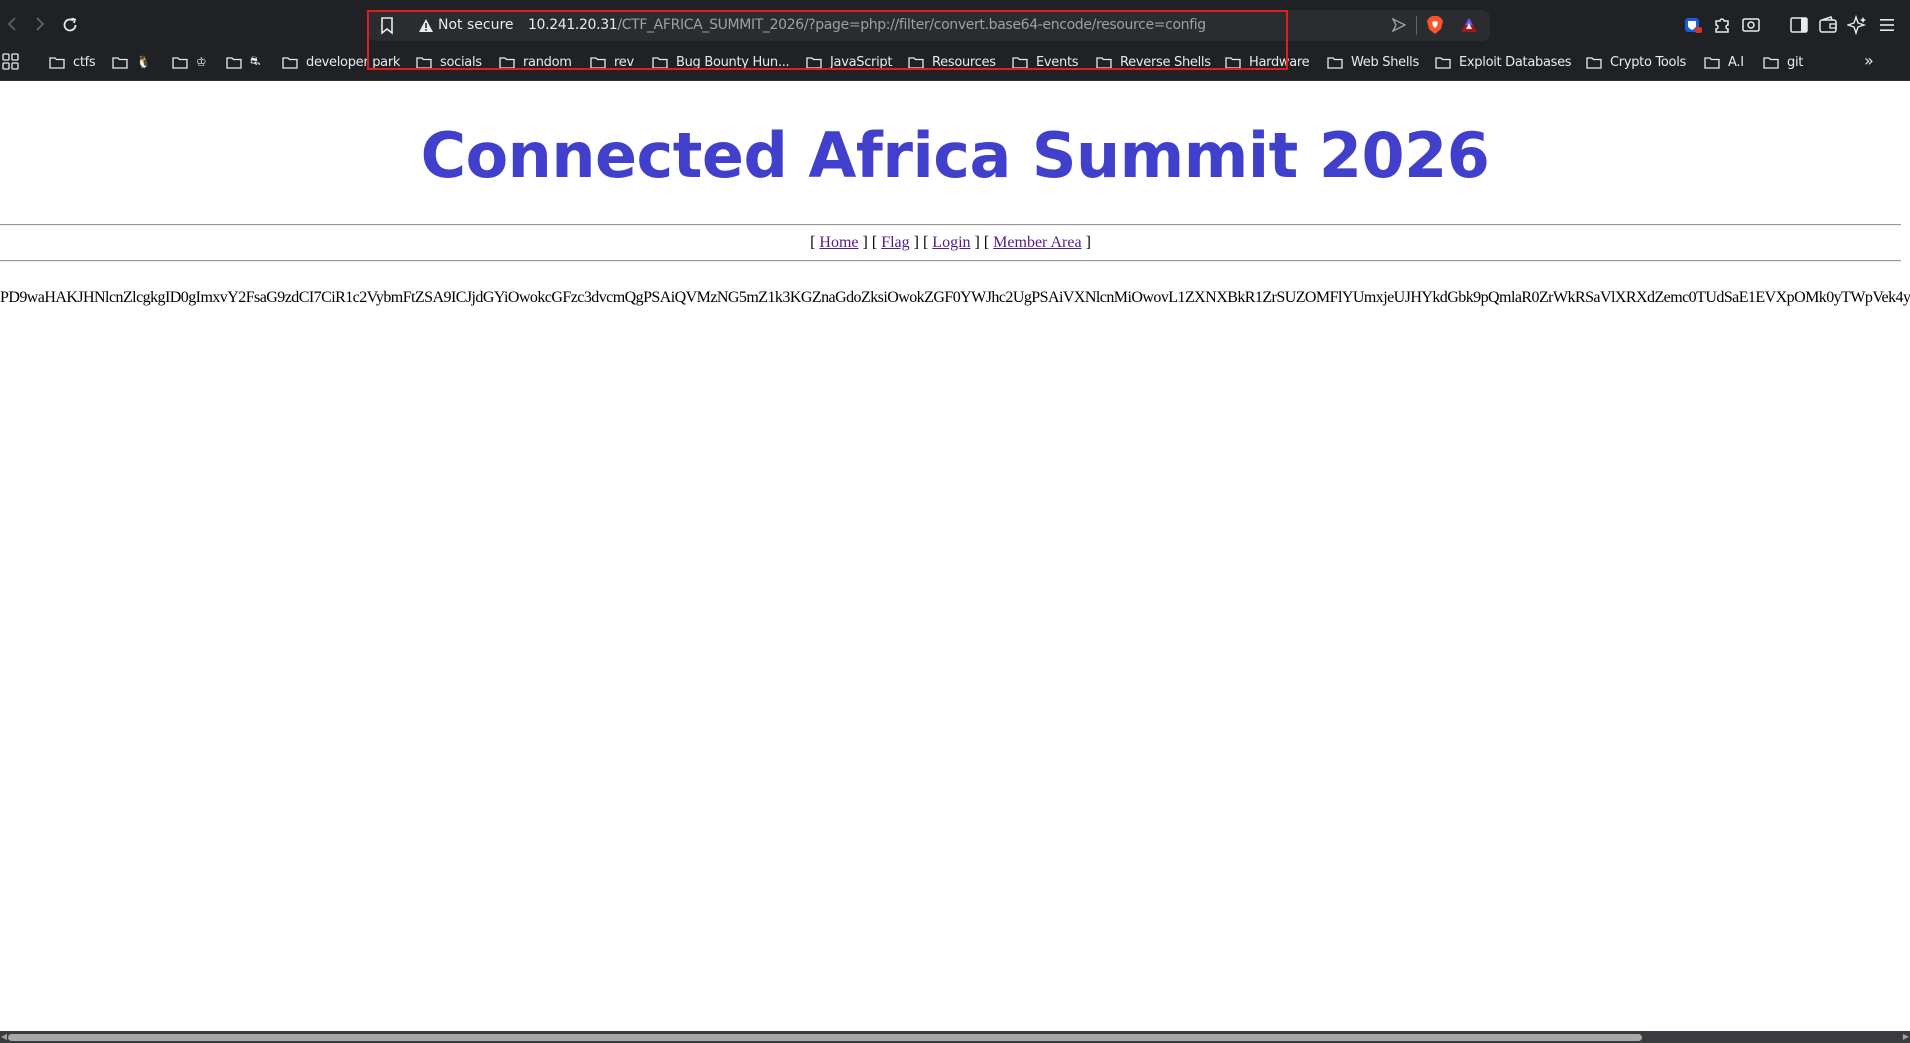 This screenshot has height=1043, width=1910. What do you see at coordinates (547, 62) in the screenshot?
I see `bookmark-label: random` at bounding box center [547, 62].